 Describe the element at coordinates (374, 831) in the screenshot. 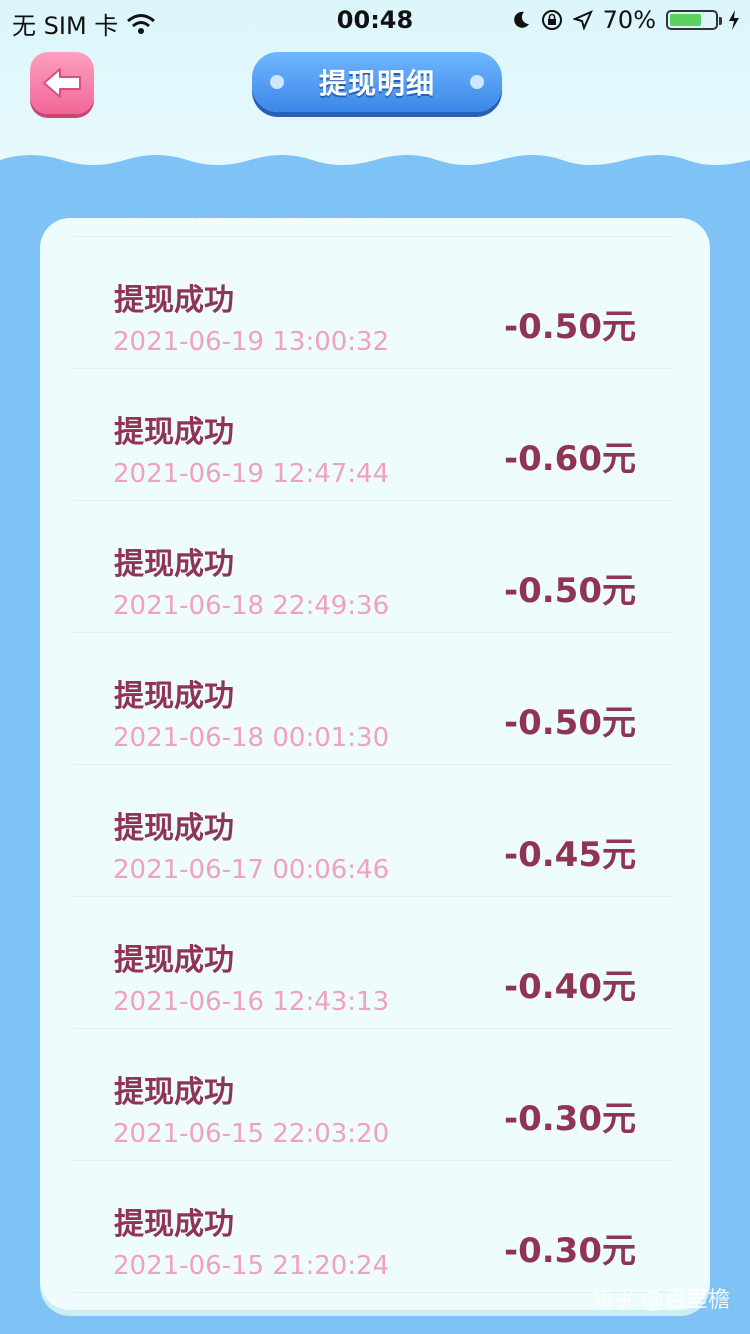

I see `record-row: 提现成功 2021-06-17 00:06:46 -0.45元` at that location.